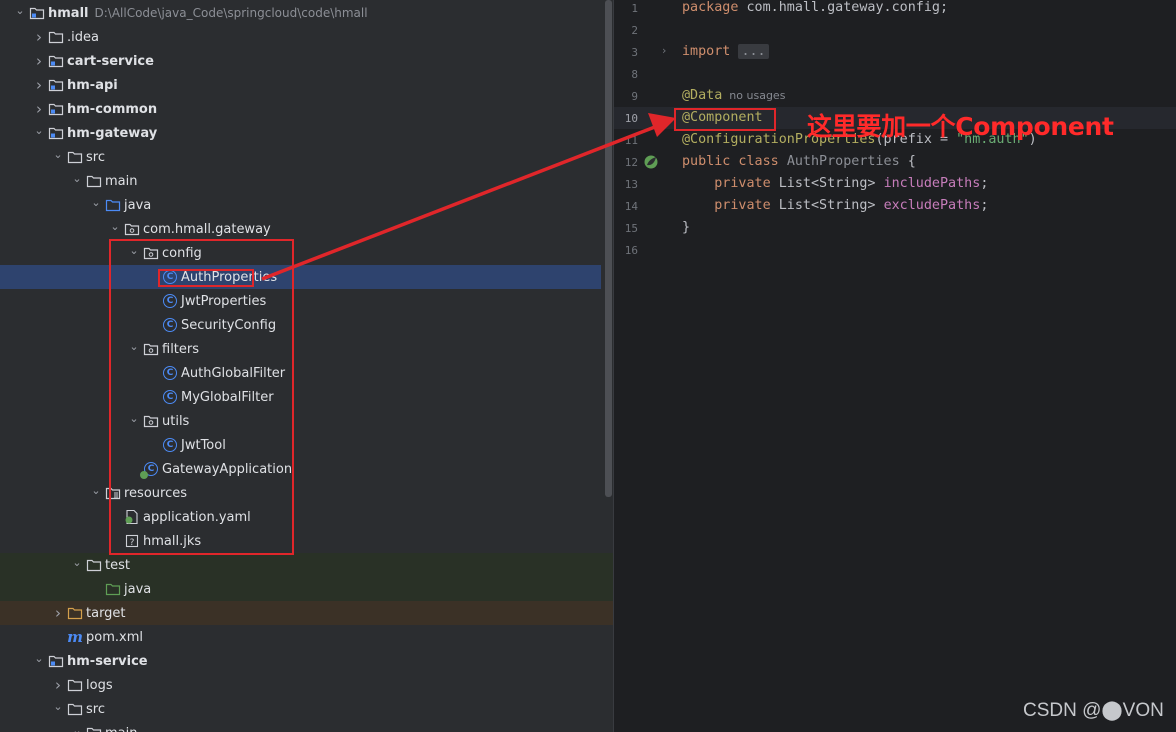  I want to click on tree-item-label: target, so click(106, 613).